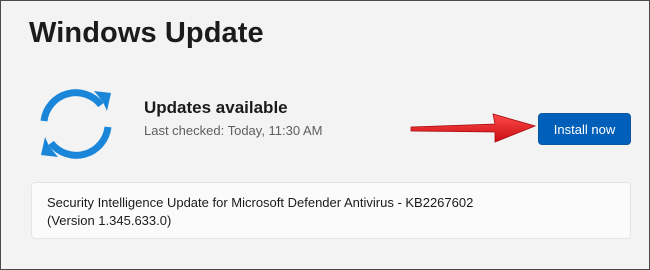  I want to click on red-arrow-annotation-icon, so click(473, 128).